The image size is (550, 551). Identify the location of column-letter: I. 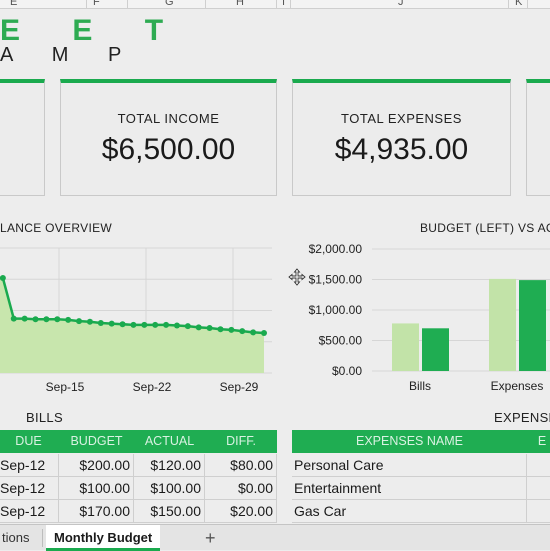
(283, 4).